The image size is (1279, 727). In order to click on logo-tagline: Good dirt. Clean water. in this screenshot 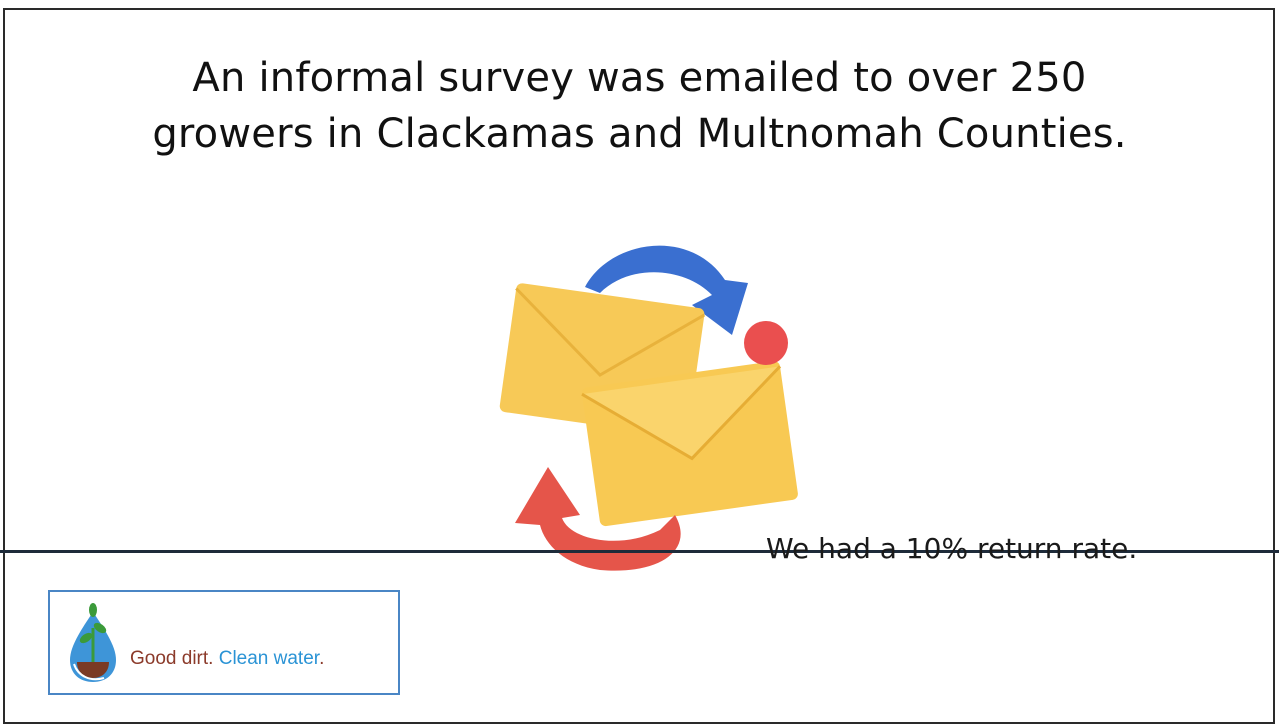, I will do `click(227, 659)`.